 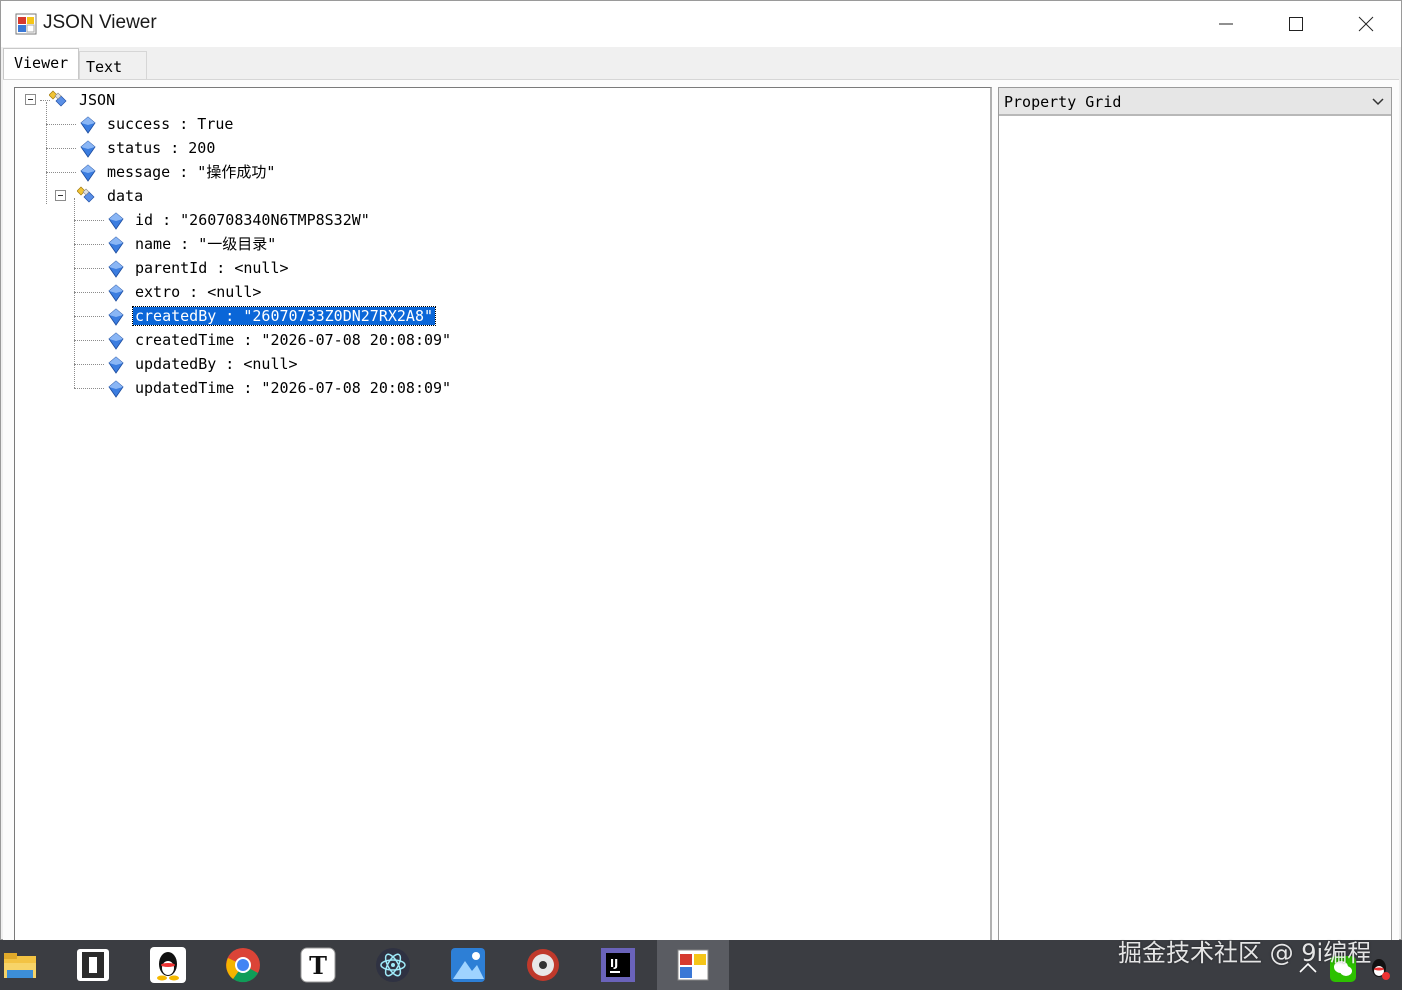 I want to click on tree-node-label: updatedBy : <null>, so click(x=216, y=364).